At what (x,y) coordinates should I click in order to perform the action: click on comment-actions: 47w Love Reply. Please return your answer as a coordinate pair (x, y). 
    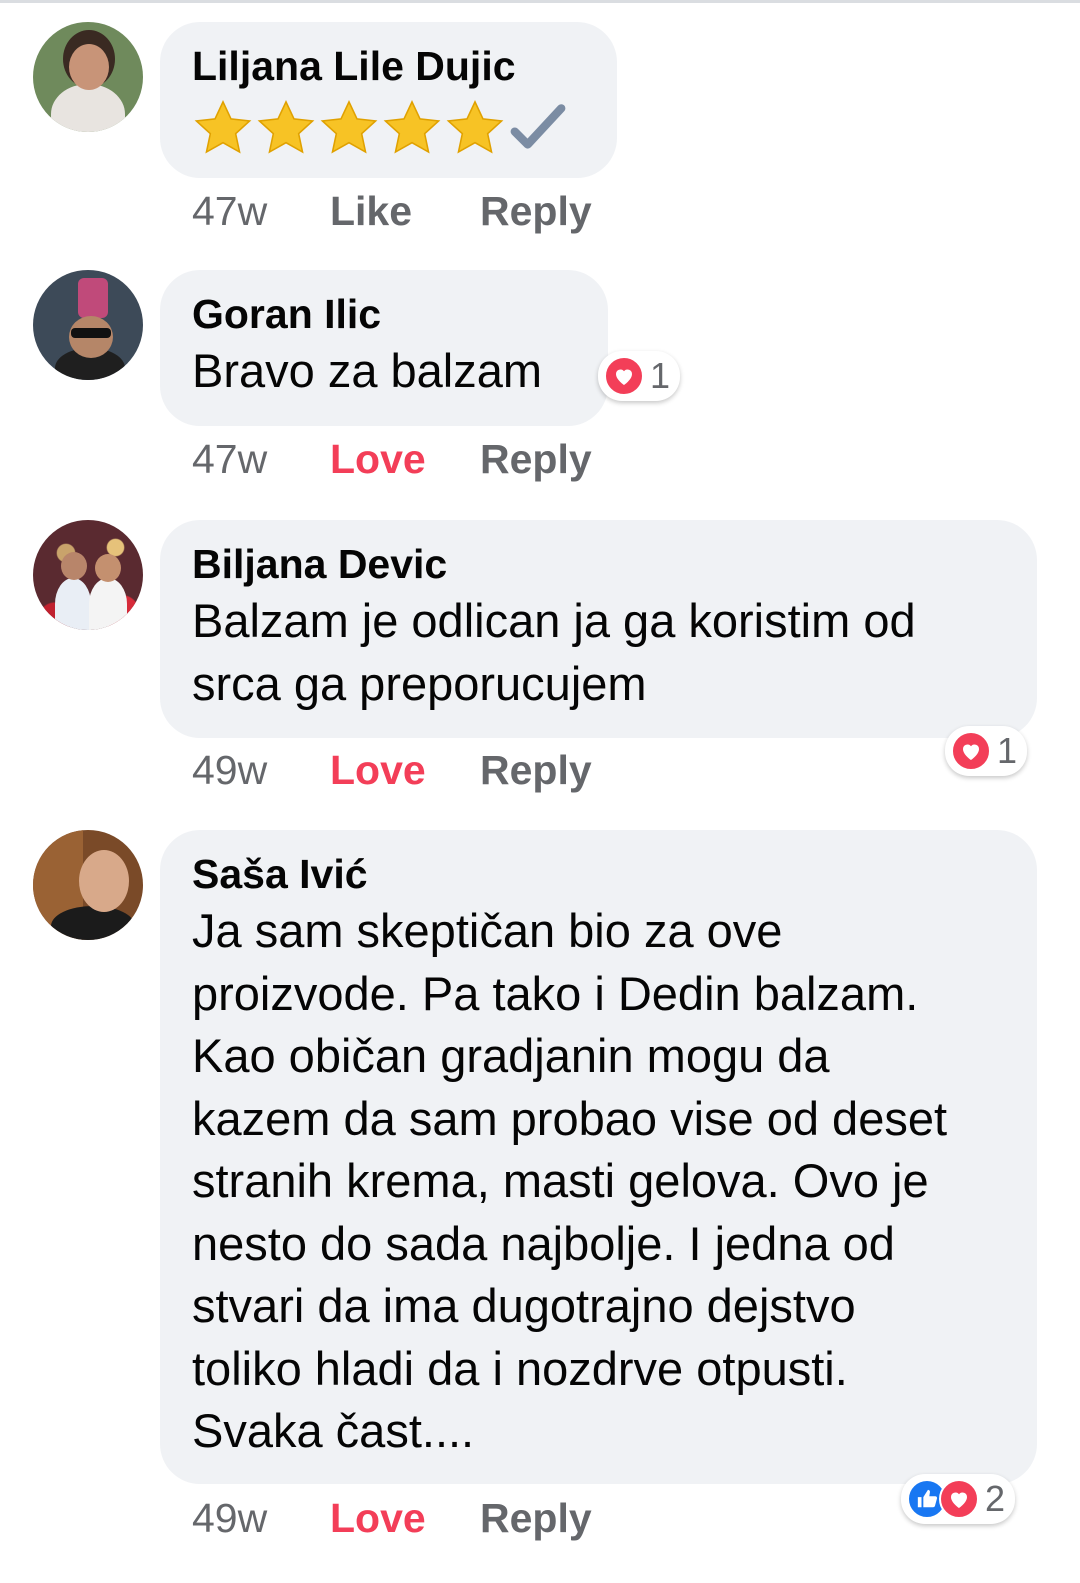
    Looking at the image, I should click on (392, 459).